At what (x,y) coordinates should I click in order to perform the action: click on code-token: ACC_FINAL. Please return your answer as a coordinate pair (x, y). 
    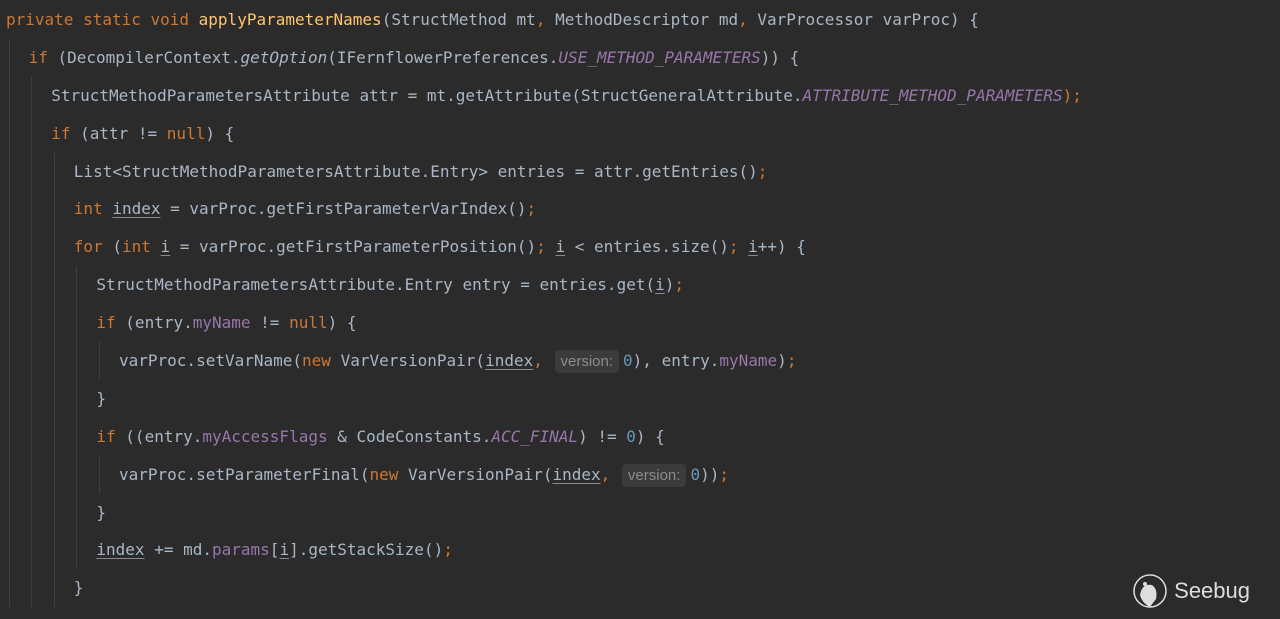
    Looking at the image, I should click on (535, 436).